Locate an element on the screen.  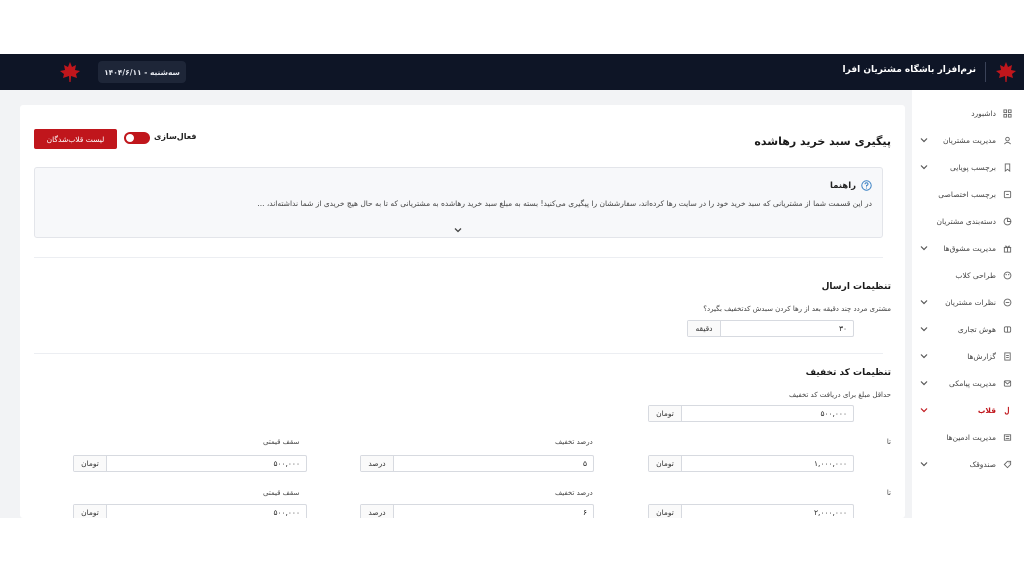
min-amount-input-group: تومان is located at coordinates (751, 413).